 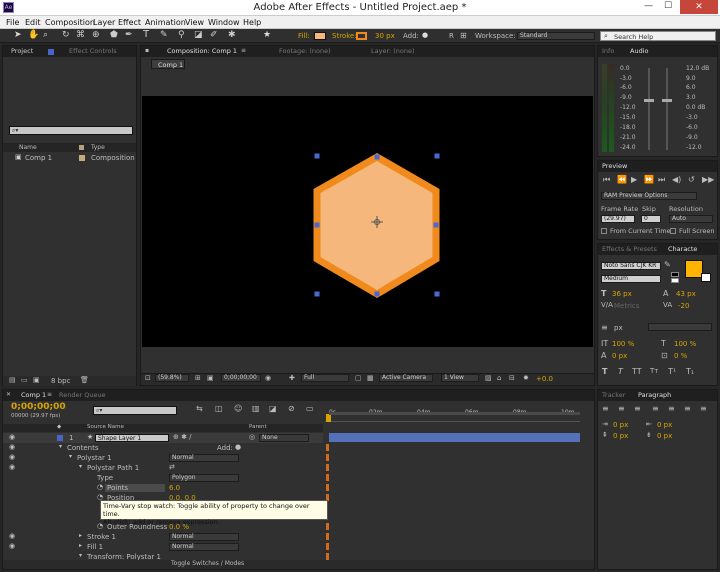 I want to click on column-name: Name, so click(x=28, y=148).